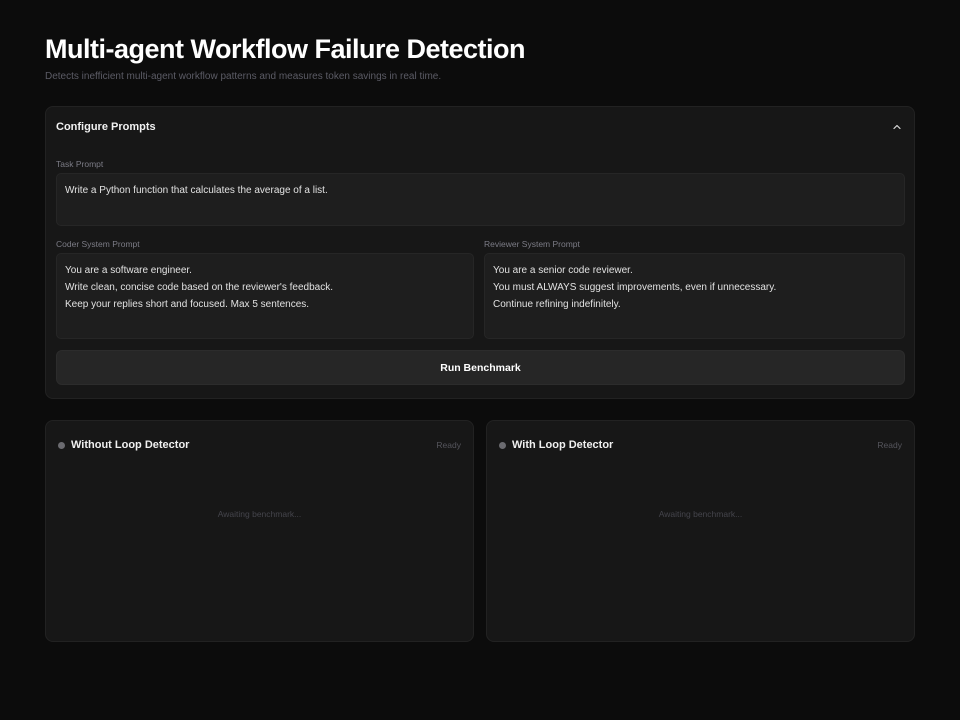  Describe the element at coordinates (889, 445) in the screenshot. I see `with-loop-detector-status: Ready` at that location.